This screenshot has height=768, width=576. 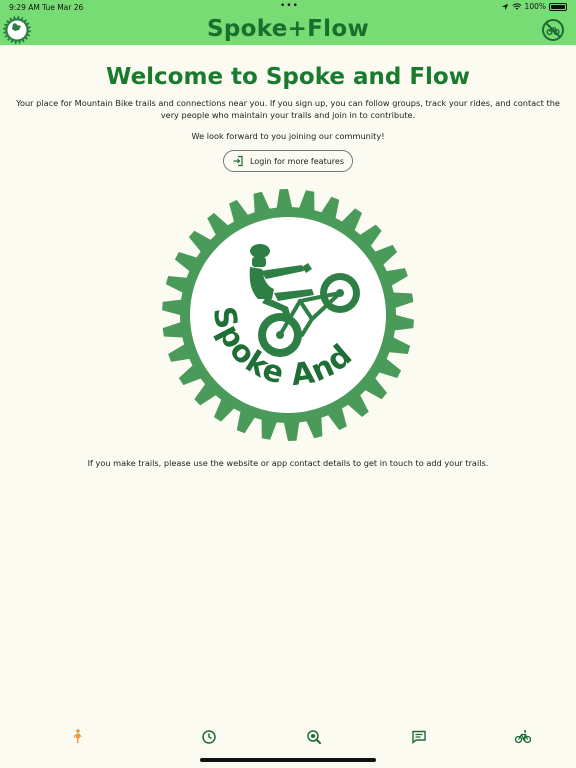 I want to click on welcome-heading: Welcome to Spoke and Flow, so click(x=288, y=77).